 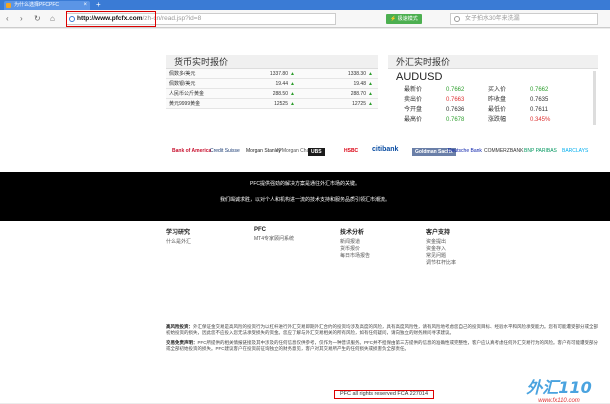 What do you see at coordinates (457, 19) in the screenshot?
I see `search-icon` at bounding box center [457, 19].